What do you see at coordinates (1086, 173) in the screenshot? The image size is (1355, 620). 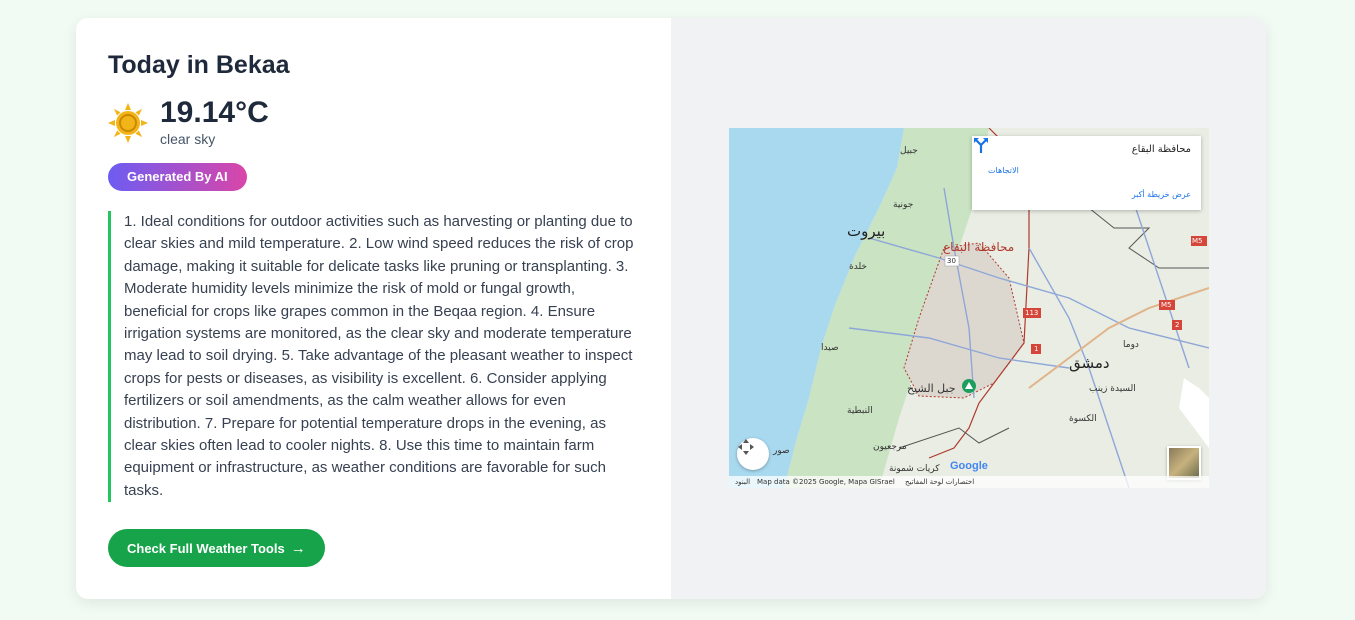 I see `map-place-card: محافظة البقاع الاتجاهات عرض خريطة أكبر` at bounding box center [1086, 173].